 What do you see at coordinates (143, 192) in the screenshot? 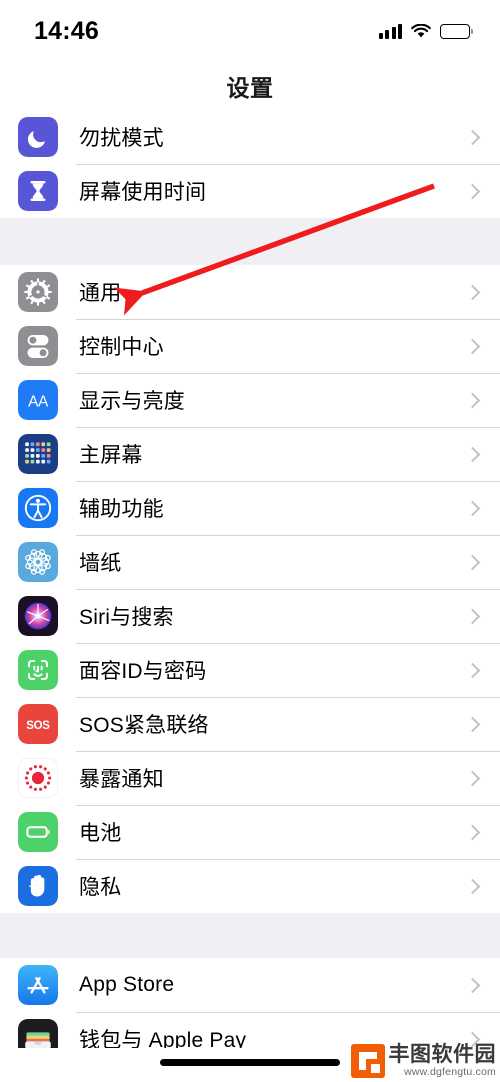
I see `settings-row-label: 屏幕使用时间` at bounding box center [143, 192].